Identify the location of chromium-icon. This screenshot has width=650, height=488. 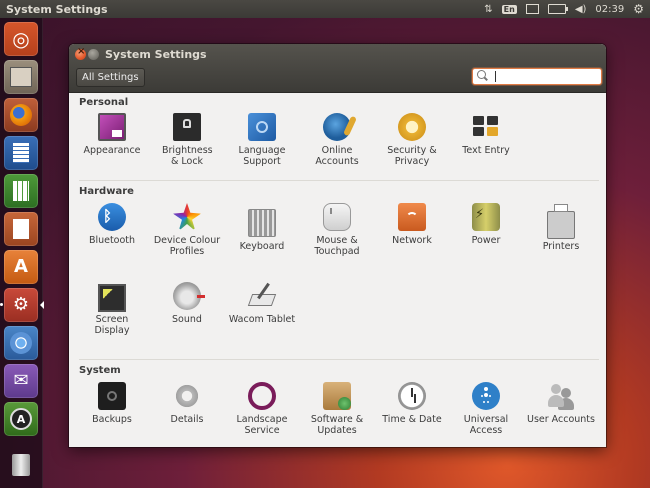
(21, 343).